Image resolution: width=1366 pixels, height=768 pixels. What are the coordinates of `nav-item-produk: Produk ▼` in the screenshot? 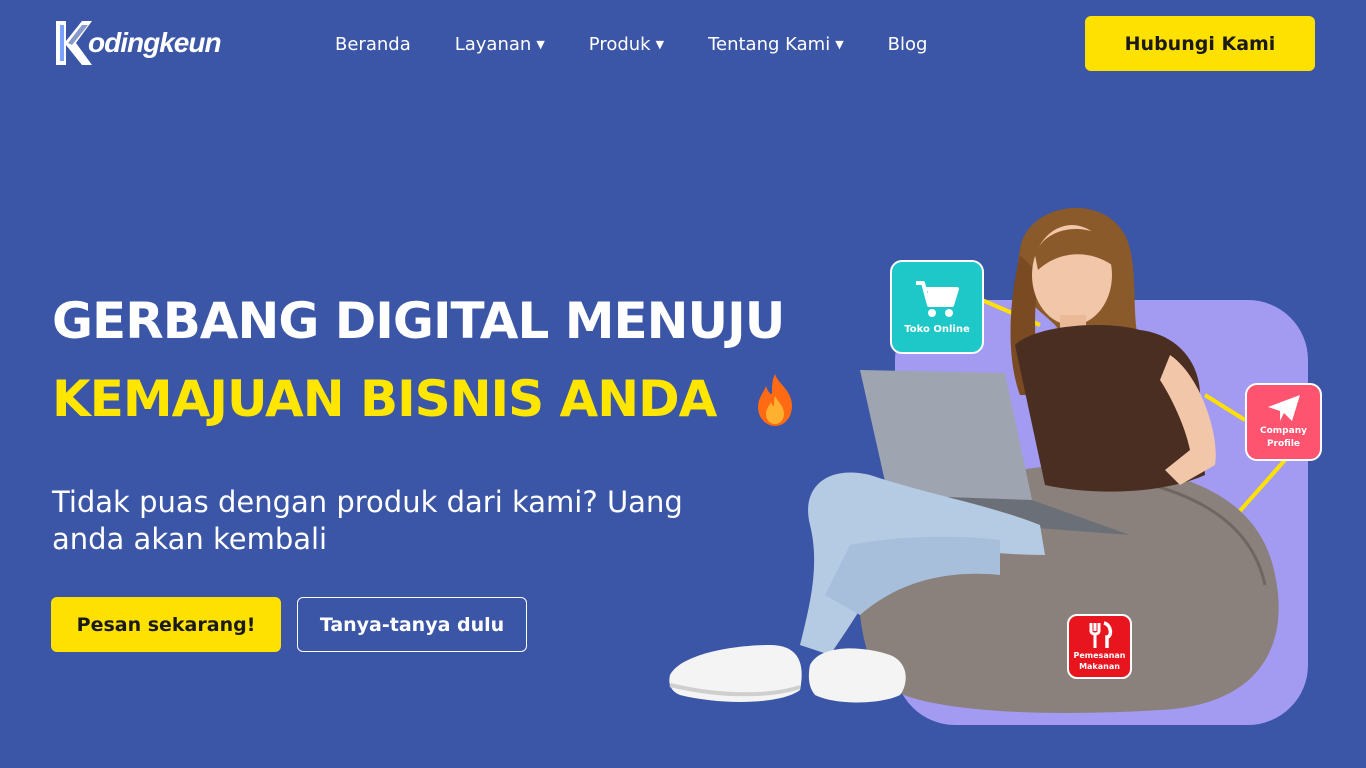 It's located at (626, 44).